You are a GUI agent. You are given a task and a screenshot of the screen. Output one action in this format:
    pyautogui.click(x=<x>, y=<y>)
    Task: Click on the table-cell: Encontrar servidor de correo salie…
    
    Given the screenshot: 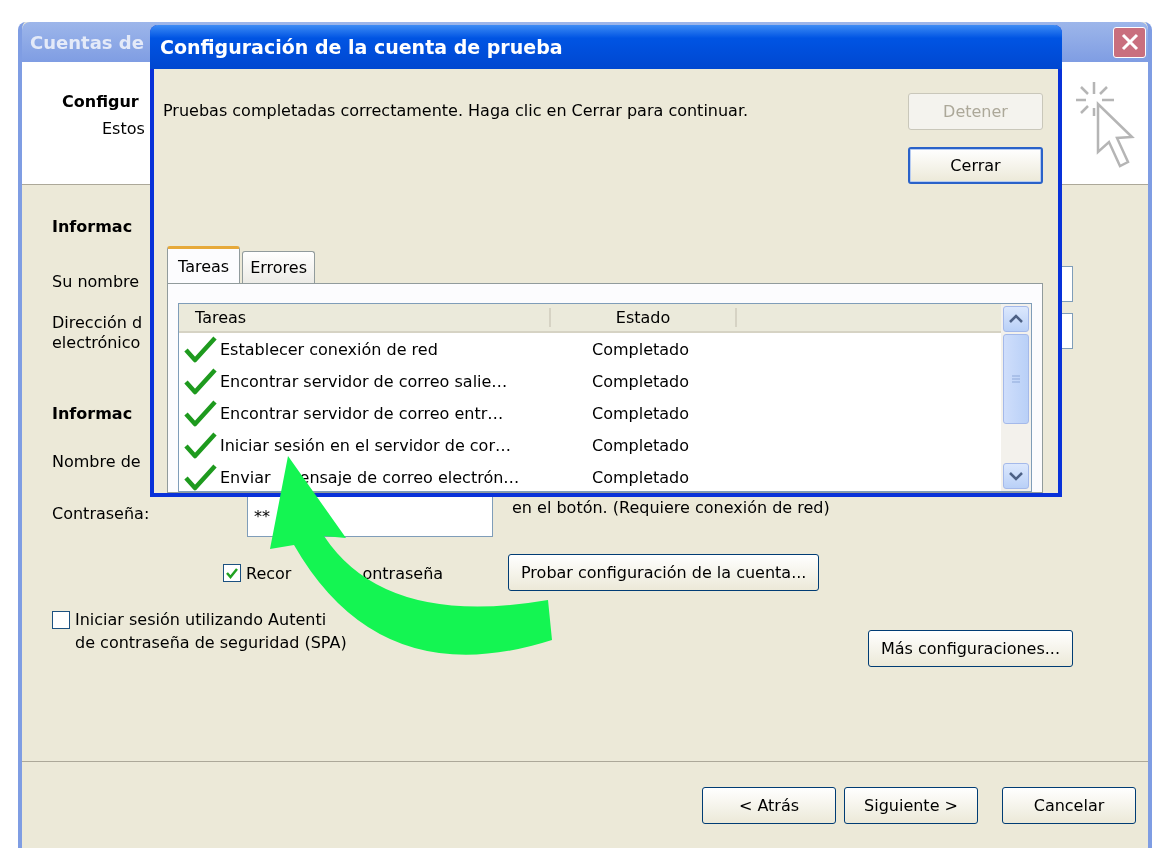 What is the action you would take?
    pyautogui.click(x=364, y=381)
    